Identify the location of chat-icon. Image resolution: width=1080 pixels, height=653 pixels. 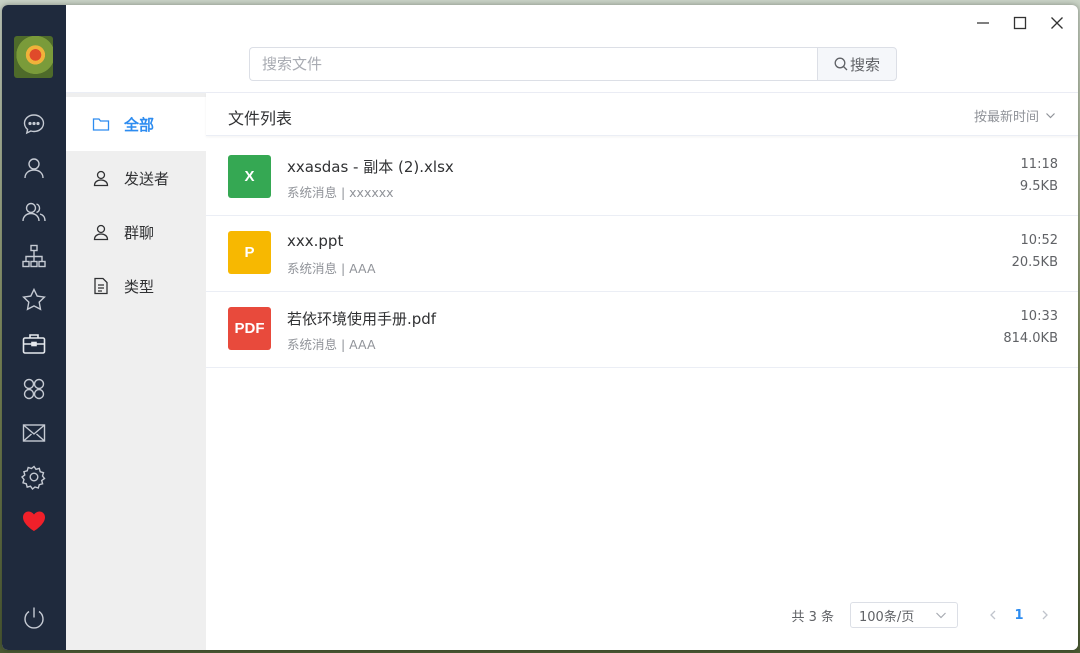
(34, 124).